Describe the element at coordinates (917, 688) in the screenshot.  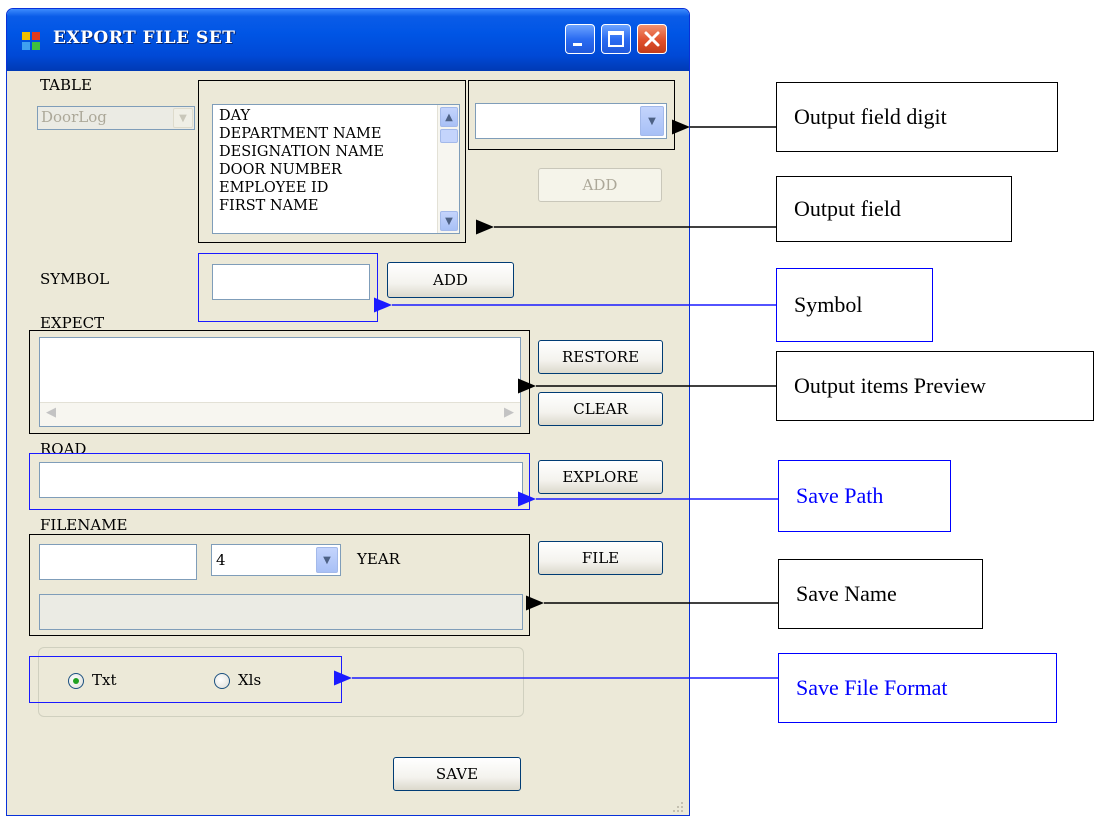
I see `annotation-save-file-format: Save File Format` at that location.